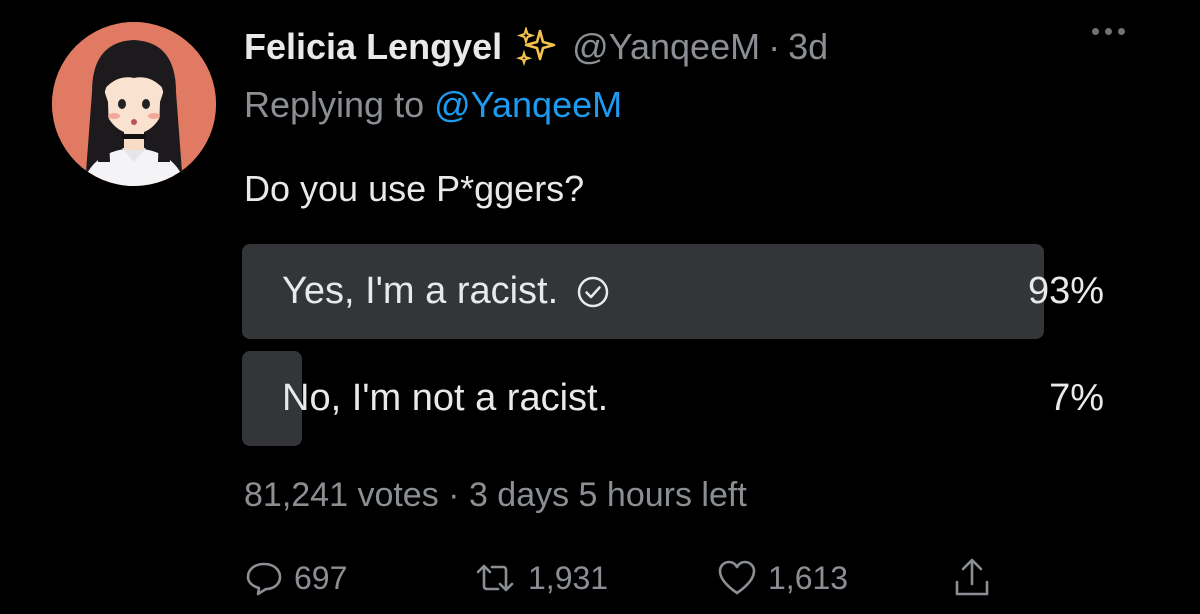 The image size is (1200, 614). What do you see at coordinates (673, 398) in the screenshot?
I see `poll-option-no: No, I'm not a racist. 7%` at bounding box center [673, 398].